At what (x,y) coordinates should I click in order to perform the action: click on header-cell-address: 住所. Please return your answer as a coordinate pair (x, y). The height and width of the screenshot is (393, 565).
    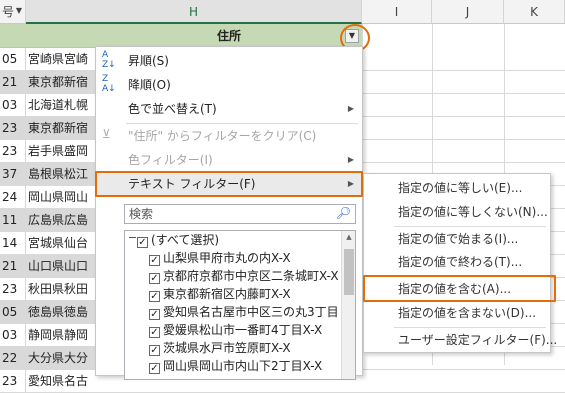
    Looking at the image, I should click on (228, 36).